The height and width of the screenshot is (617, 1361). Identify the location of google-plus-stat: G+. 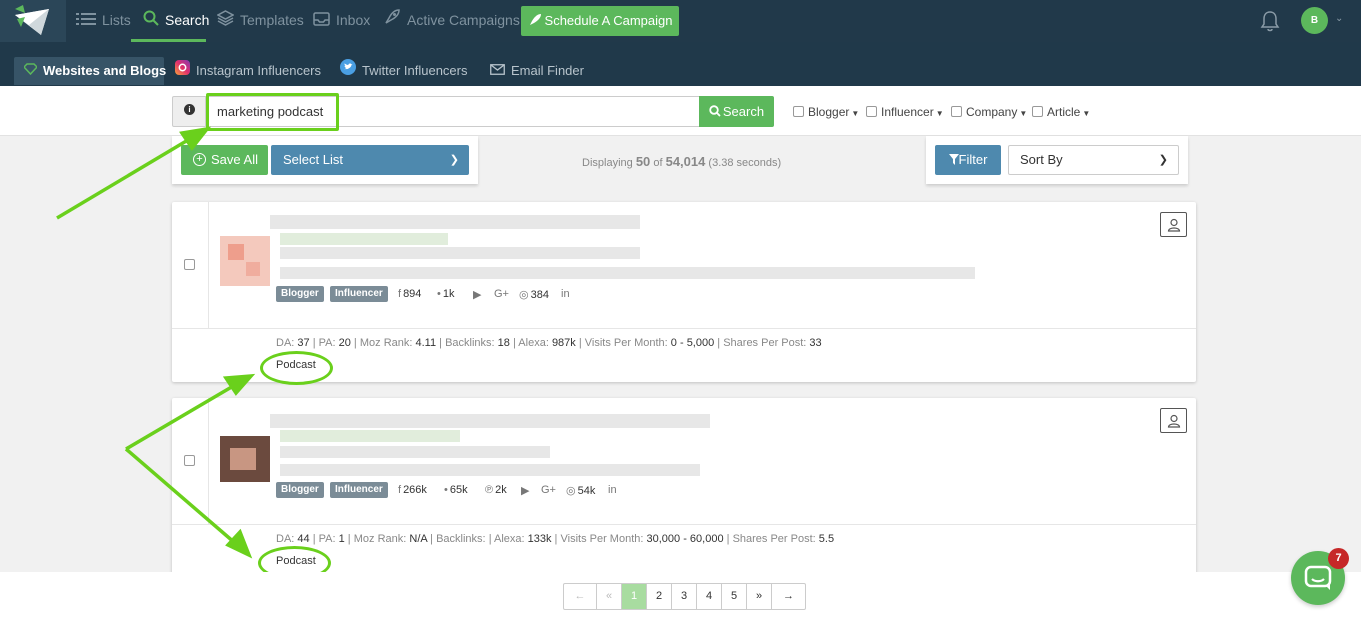
(549, 490).